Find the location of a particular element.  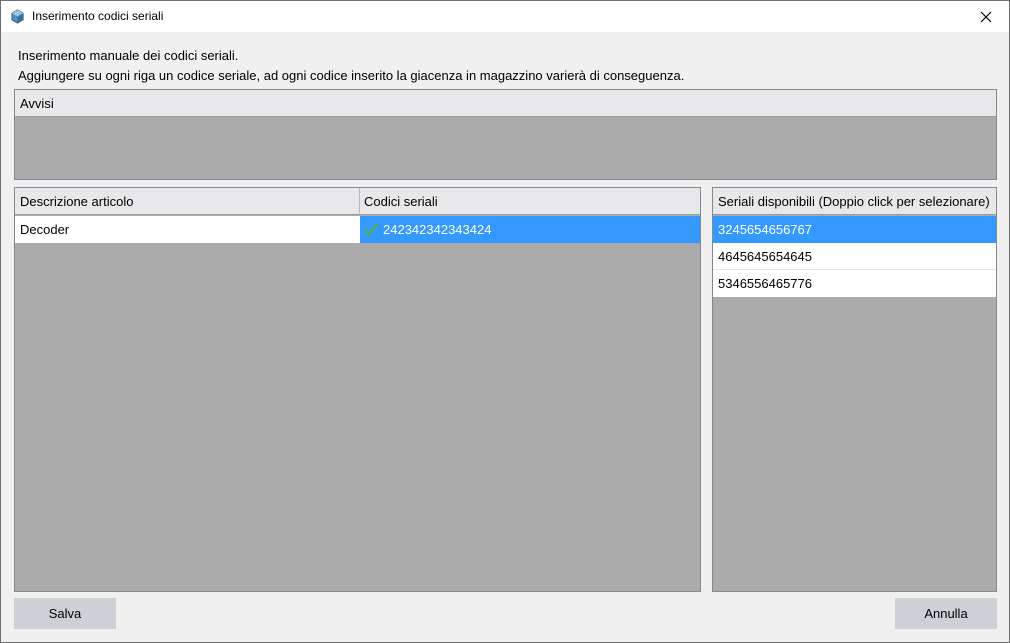

column-header-serials: Codici seriali is located at coordinates (529, 201).